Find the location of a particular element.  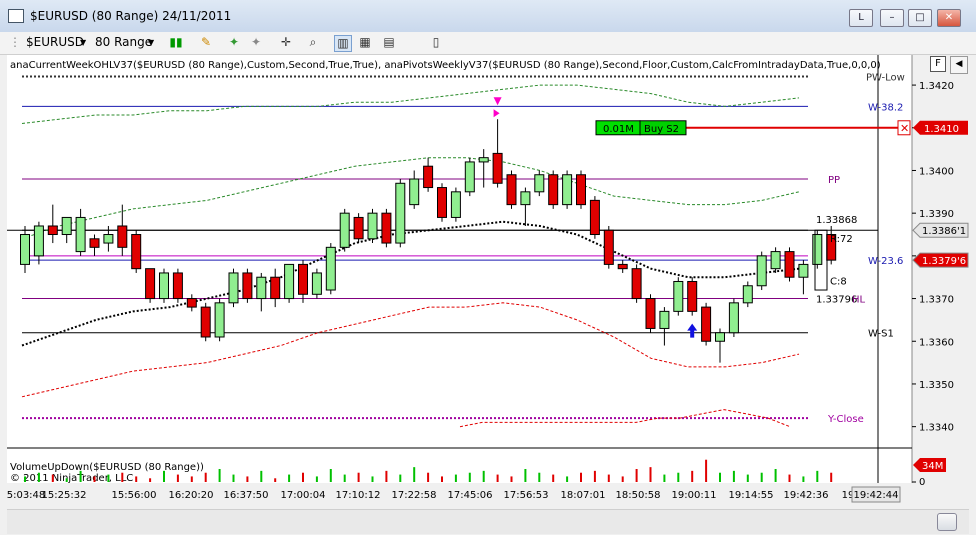

x-tick-label: 5:03:48 is located at coordinates (26, 495).